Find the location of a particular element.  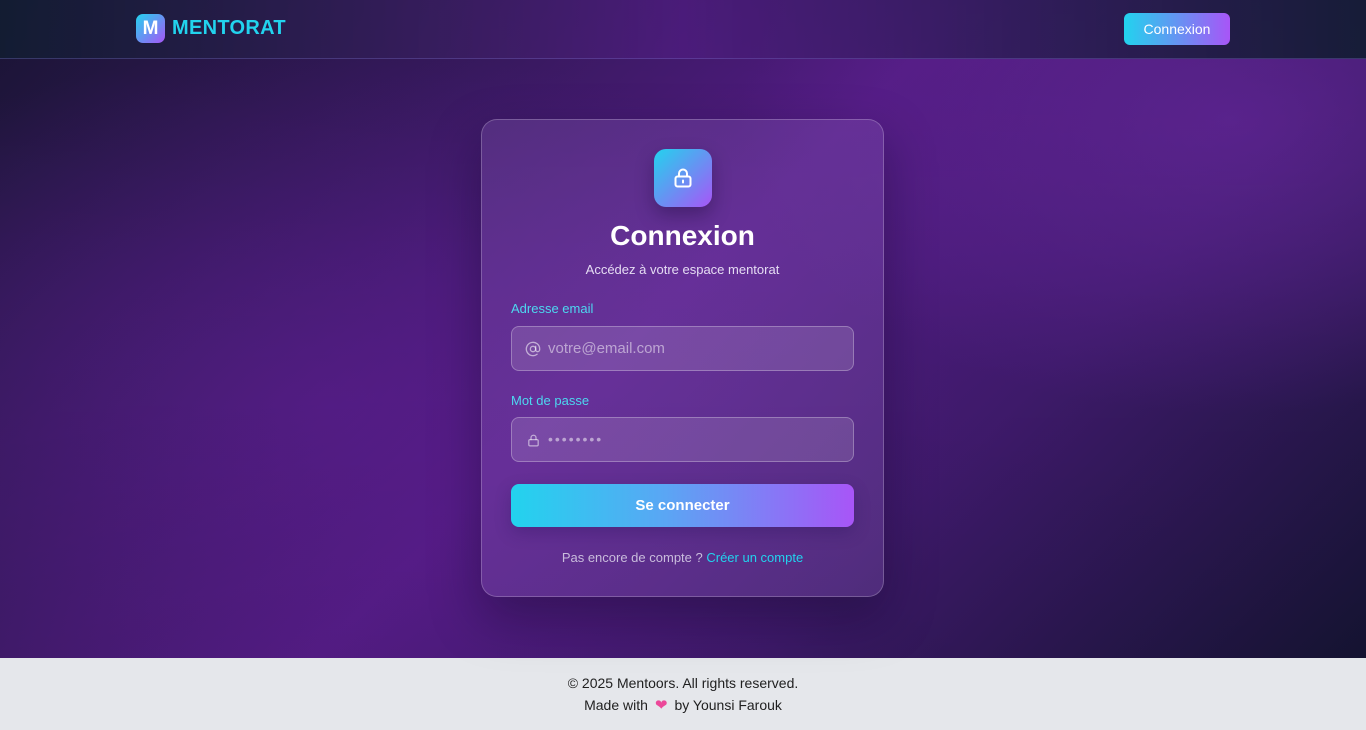

made-with-prefix: Made with is located at coordinates (616, 705).